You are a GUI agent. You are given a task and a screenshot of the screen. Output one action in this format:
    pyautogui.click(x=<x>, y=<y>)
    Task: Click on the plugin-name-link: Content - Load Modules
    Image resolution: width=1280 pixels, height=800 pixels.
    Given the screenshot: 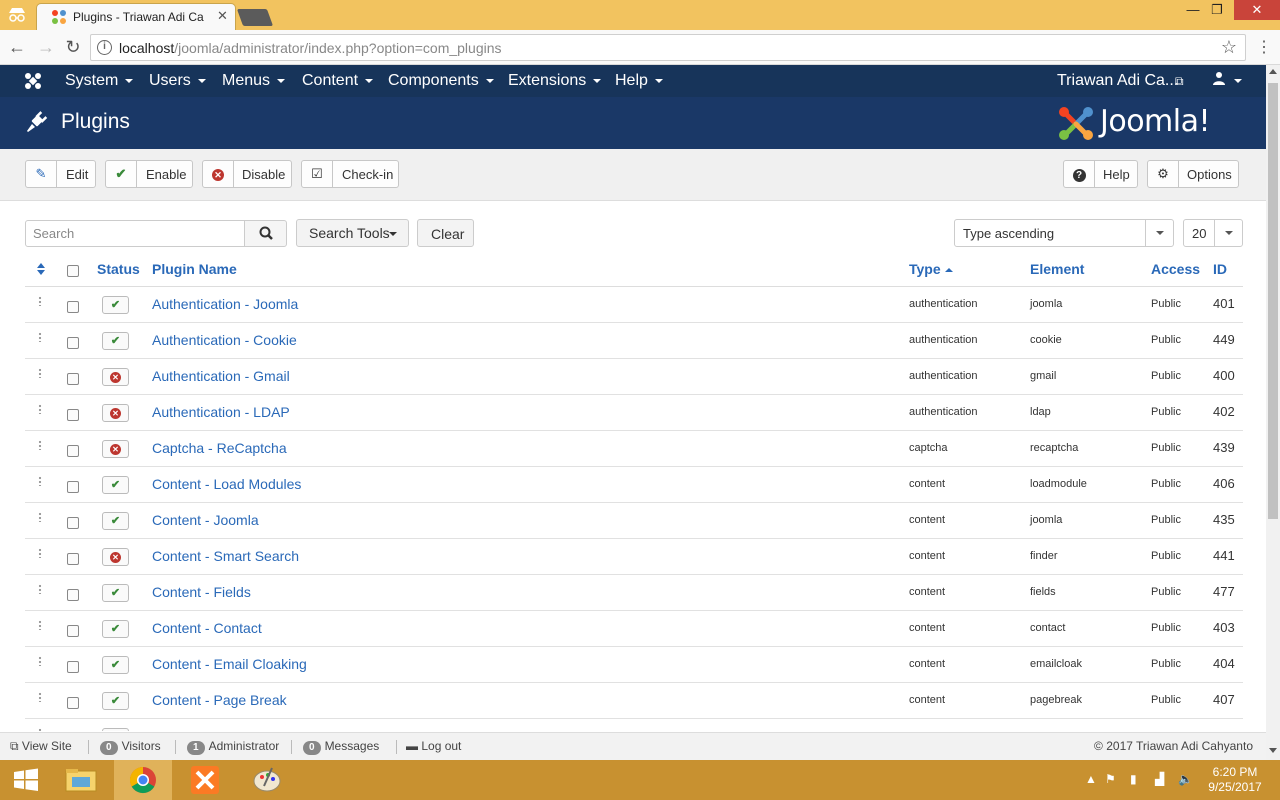 What is the action you would take?
    pyautogui.click(x=226, y=484)
    